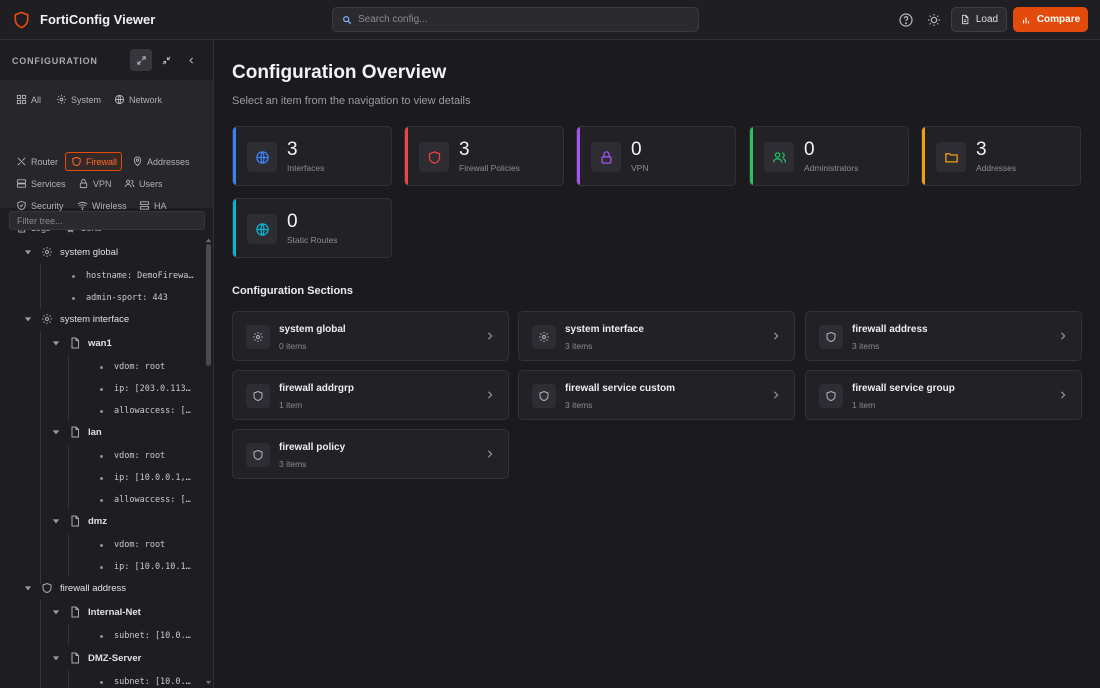  Describe the element at coordinates (943, 395) in the screenshot. I see `section-card-firewall-service-group: firewall service group 1 item` at that location.